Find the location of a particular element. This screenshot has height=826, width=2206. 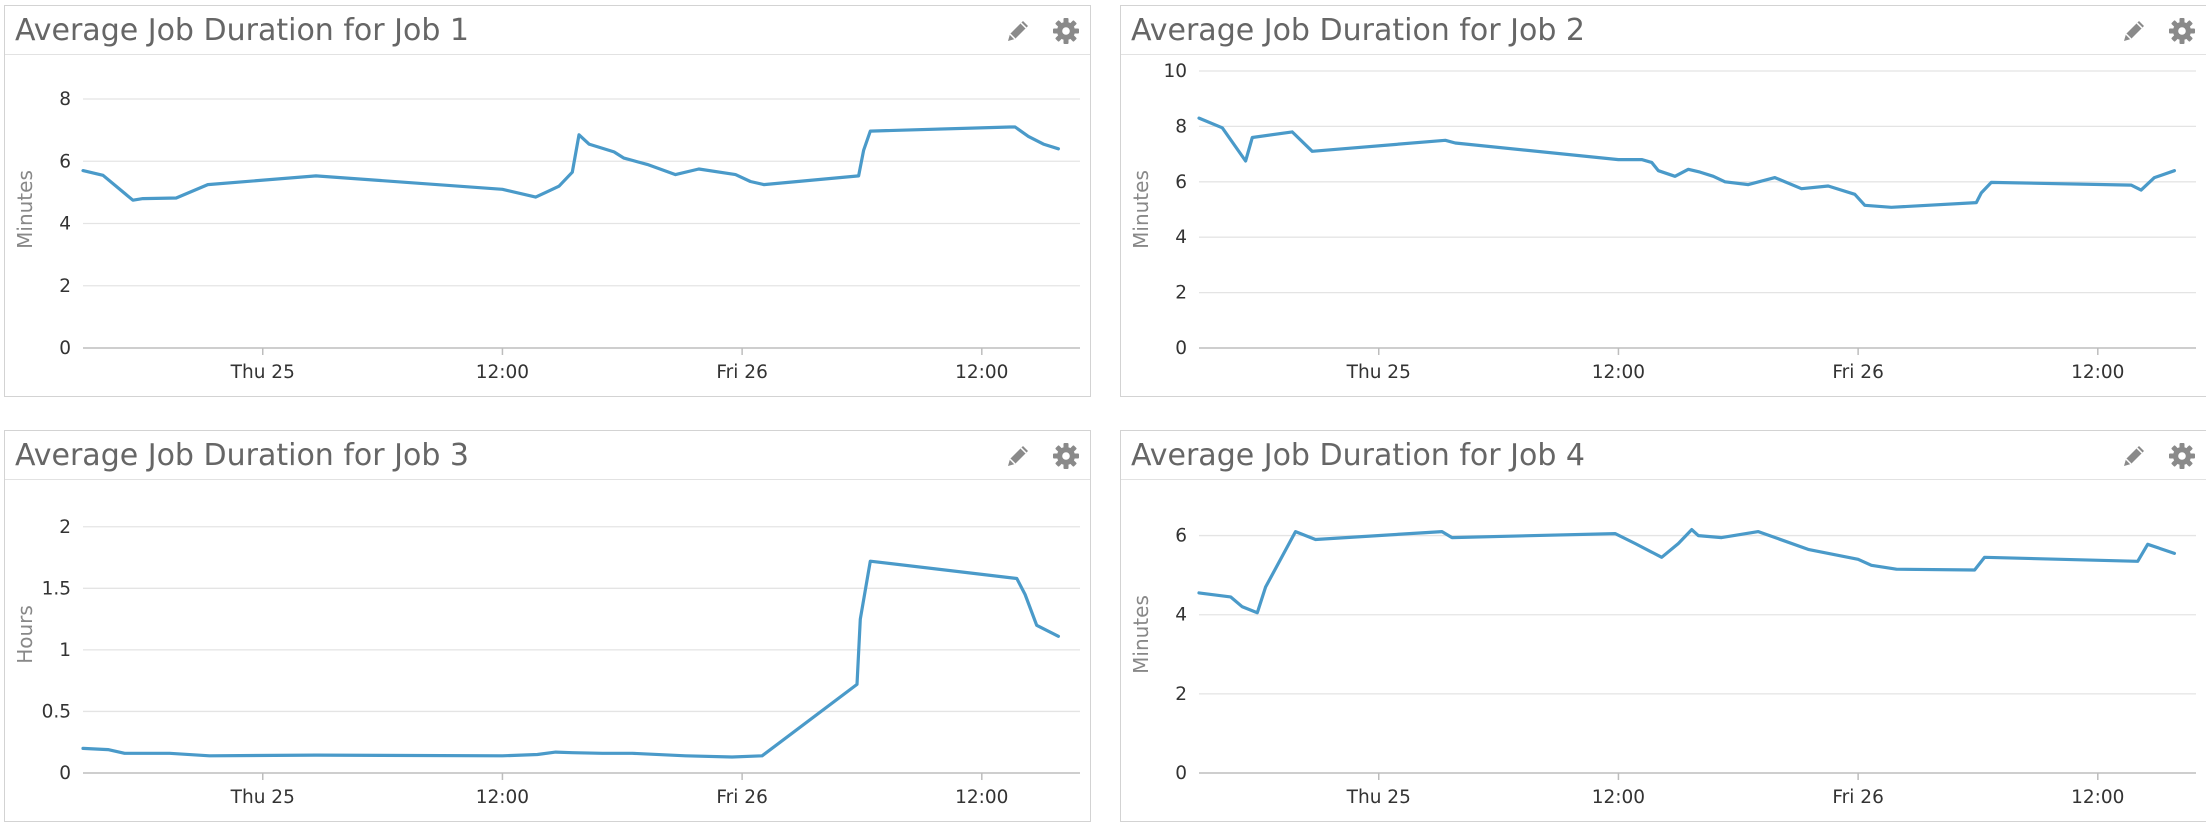

panel-title: Average Job Duration for Job 3 is located at coordinates (242, 455).